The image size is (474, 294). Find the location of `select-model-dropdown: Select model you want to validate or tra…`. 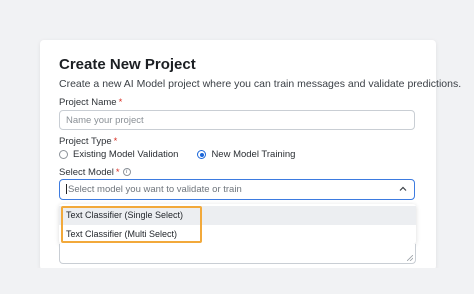

select-model-dropdown: Select model you want to validate or tra… is located at coordinates (237, 189).